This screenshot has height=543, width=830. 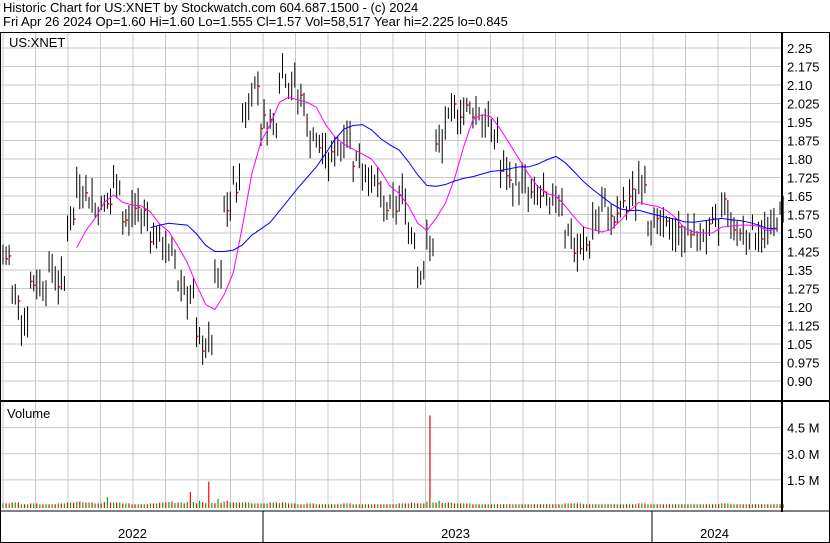 I want to click on price-tick-label: 1.35, so click(x=799, y=270).